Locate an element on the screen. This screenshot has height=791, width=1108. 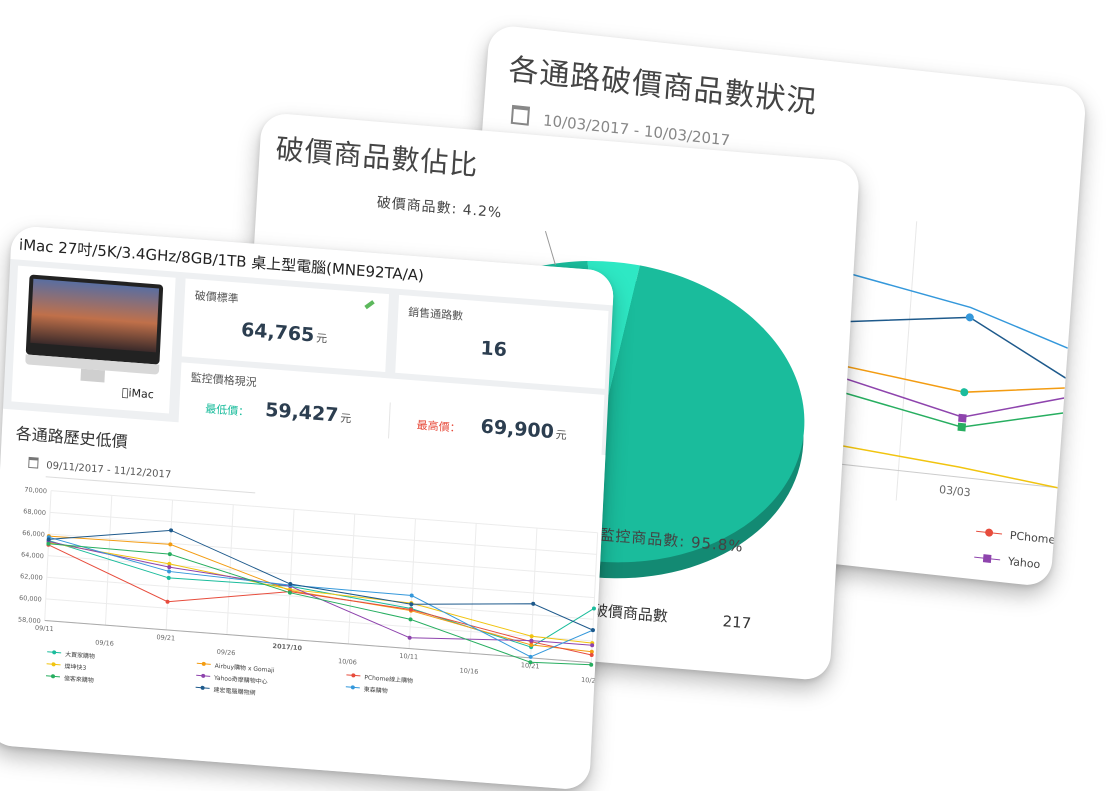
price-standard-label: 破價標準 is located at coordinates (216, 297).